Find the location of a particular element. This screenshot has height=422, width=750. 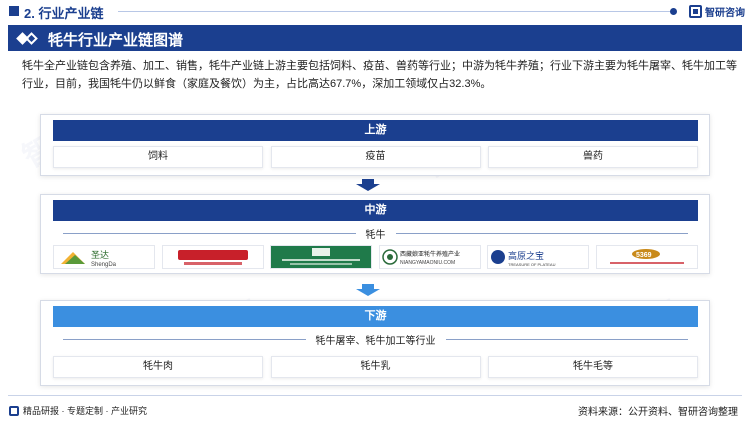

red-brand-logo-icon is located at coordinates (212, 257).